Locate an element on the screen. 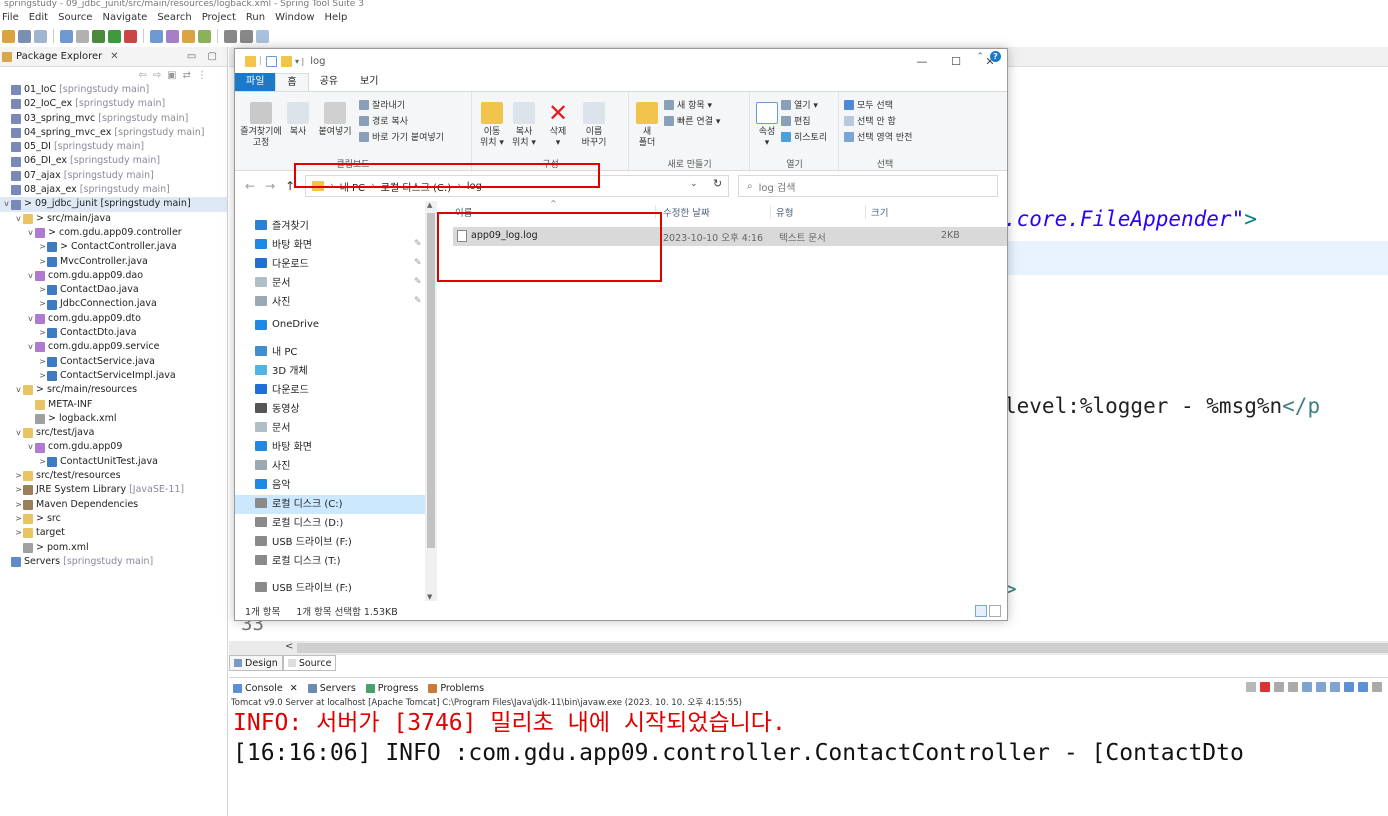 This screenshot has height=816, width=1388. tree-item: 05_DI [springstudy main] is located at coordinates (113, 147).